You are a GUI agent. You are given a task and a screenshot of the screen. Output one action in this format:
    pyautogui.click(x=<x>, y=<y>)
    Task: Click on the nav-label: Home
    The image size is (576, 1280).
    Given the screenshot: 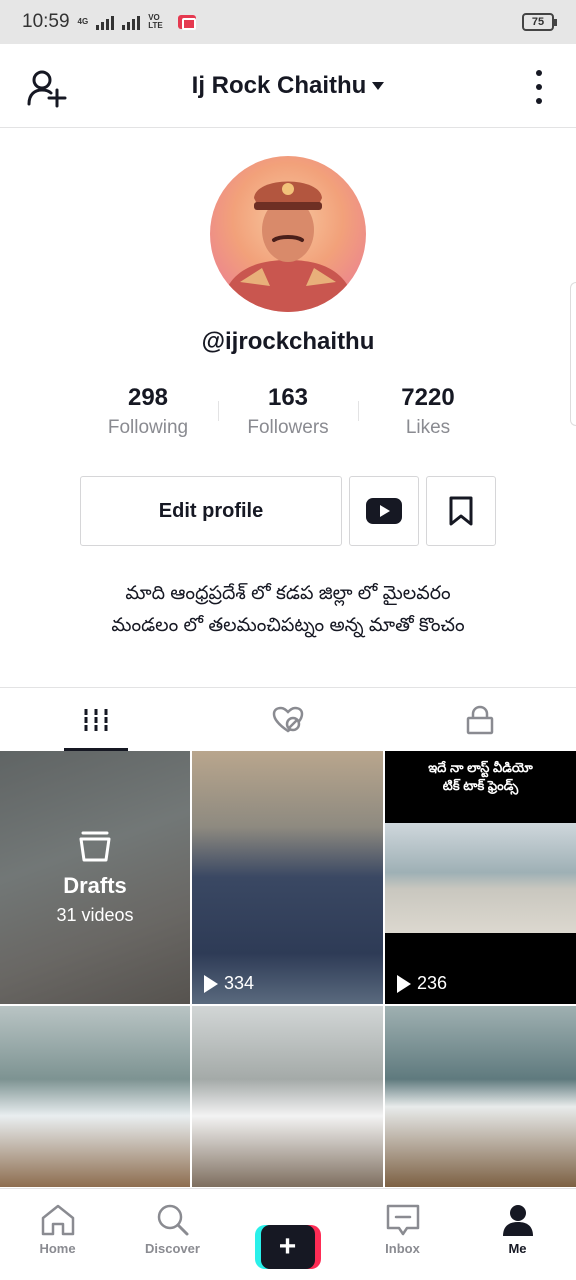 What is the action you would take?
    pyautogui.click(x=57, y=1248)
    